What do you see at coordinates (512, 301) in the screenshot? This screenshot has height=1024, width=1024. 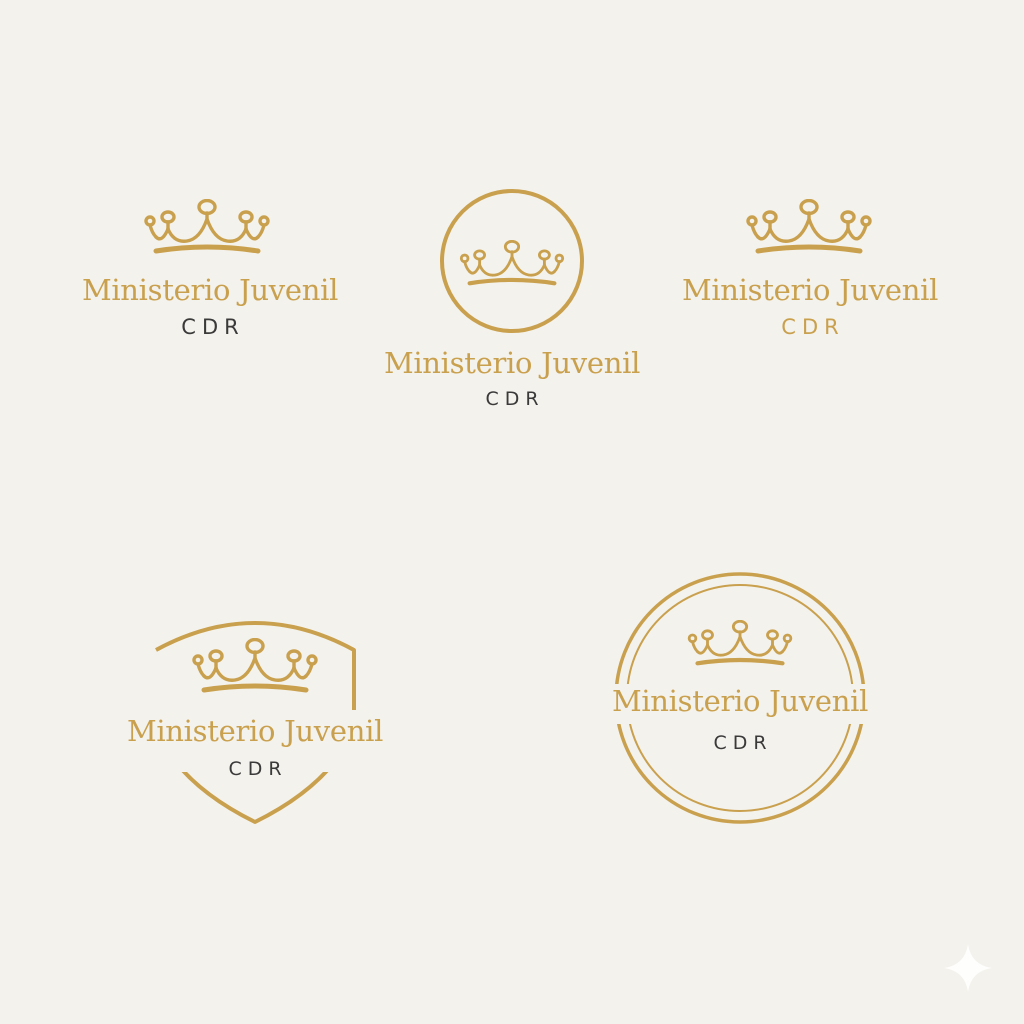 I see `logo-circle-emblem: Ministerio Juvenil CDR` at bounding box center [512, 301].